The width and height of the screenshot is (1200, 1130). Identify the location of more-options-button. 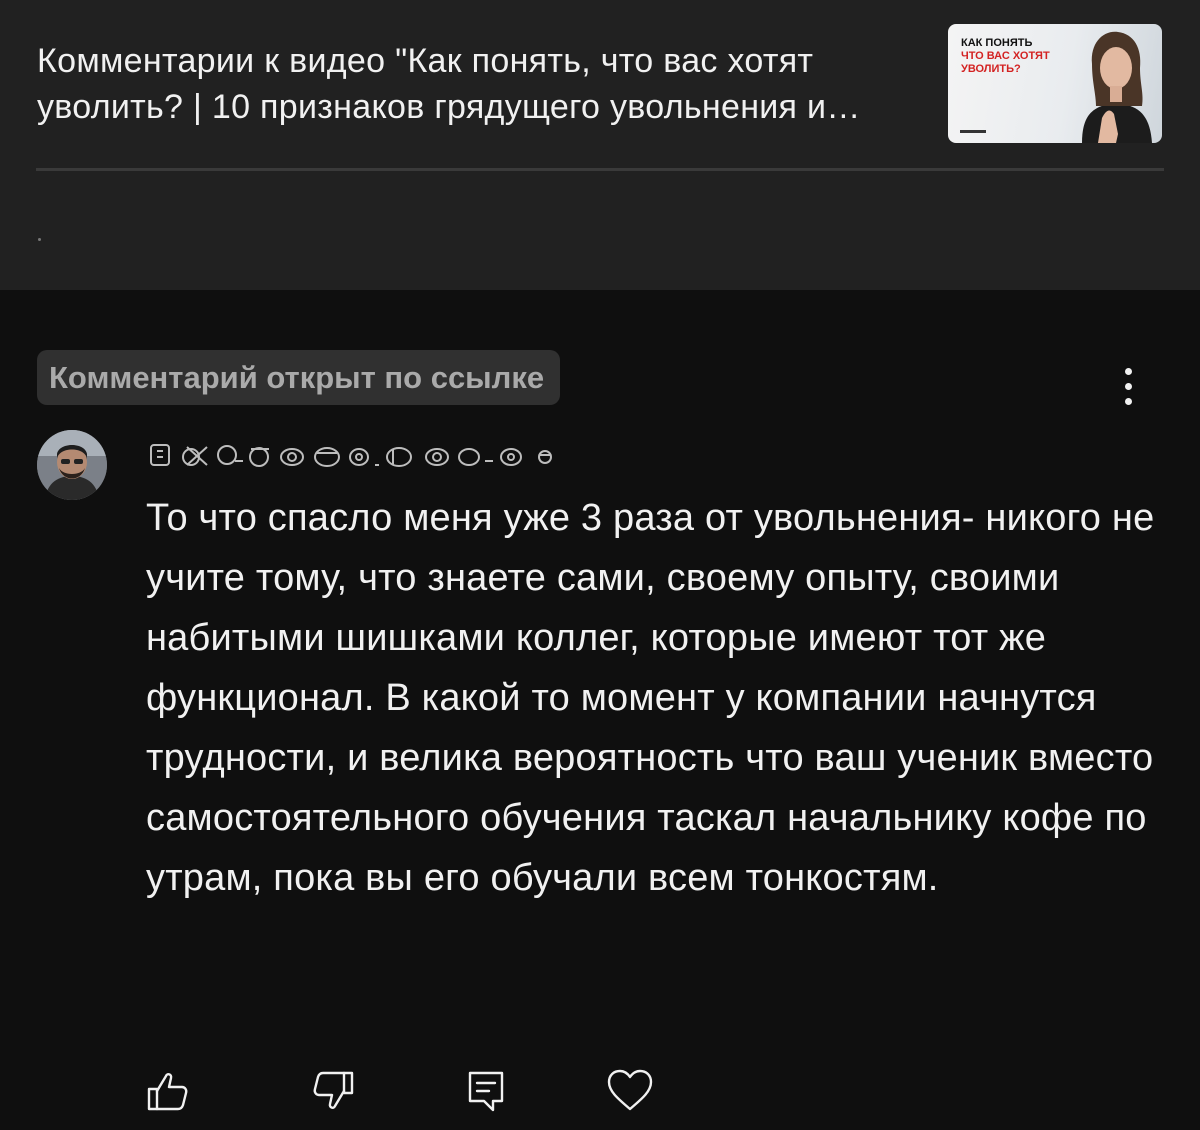
(1128, 386).